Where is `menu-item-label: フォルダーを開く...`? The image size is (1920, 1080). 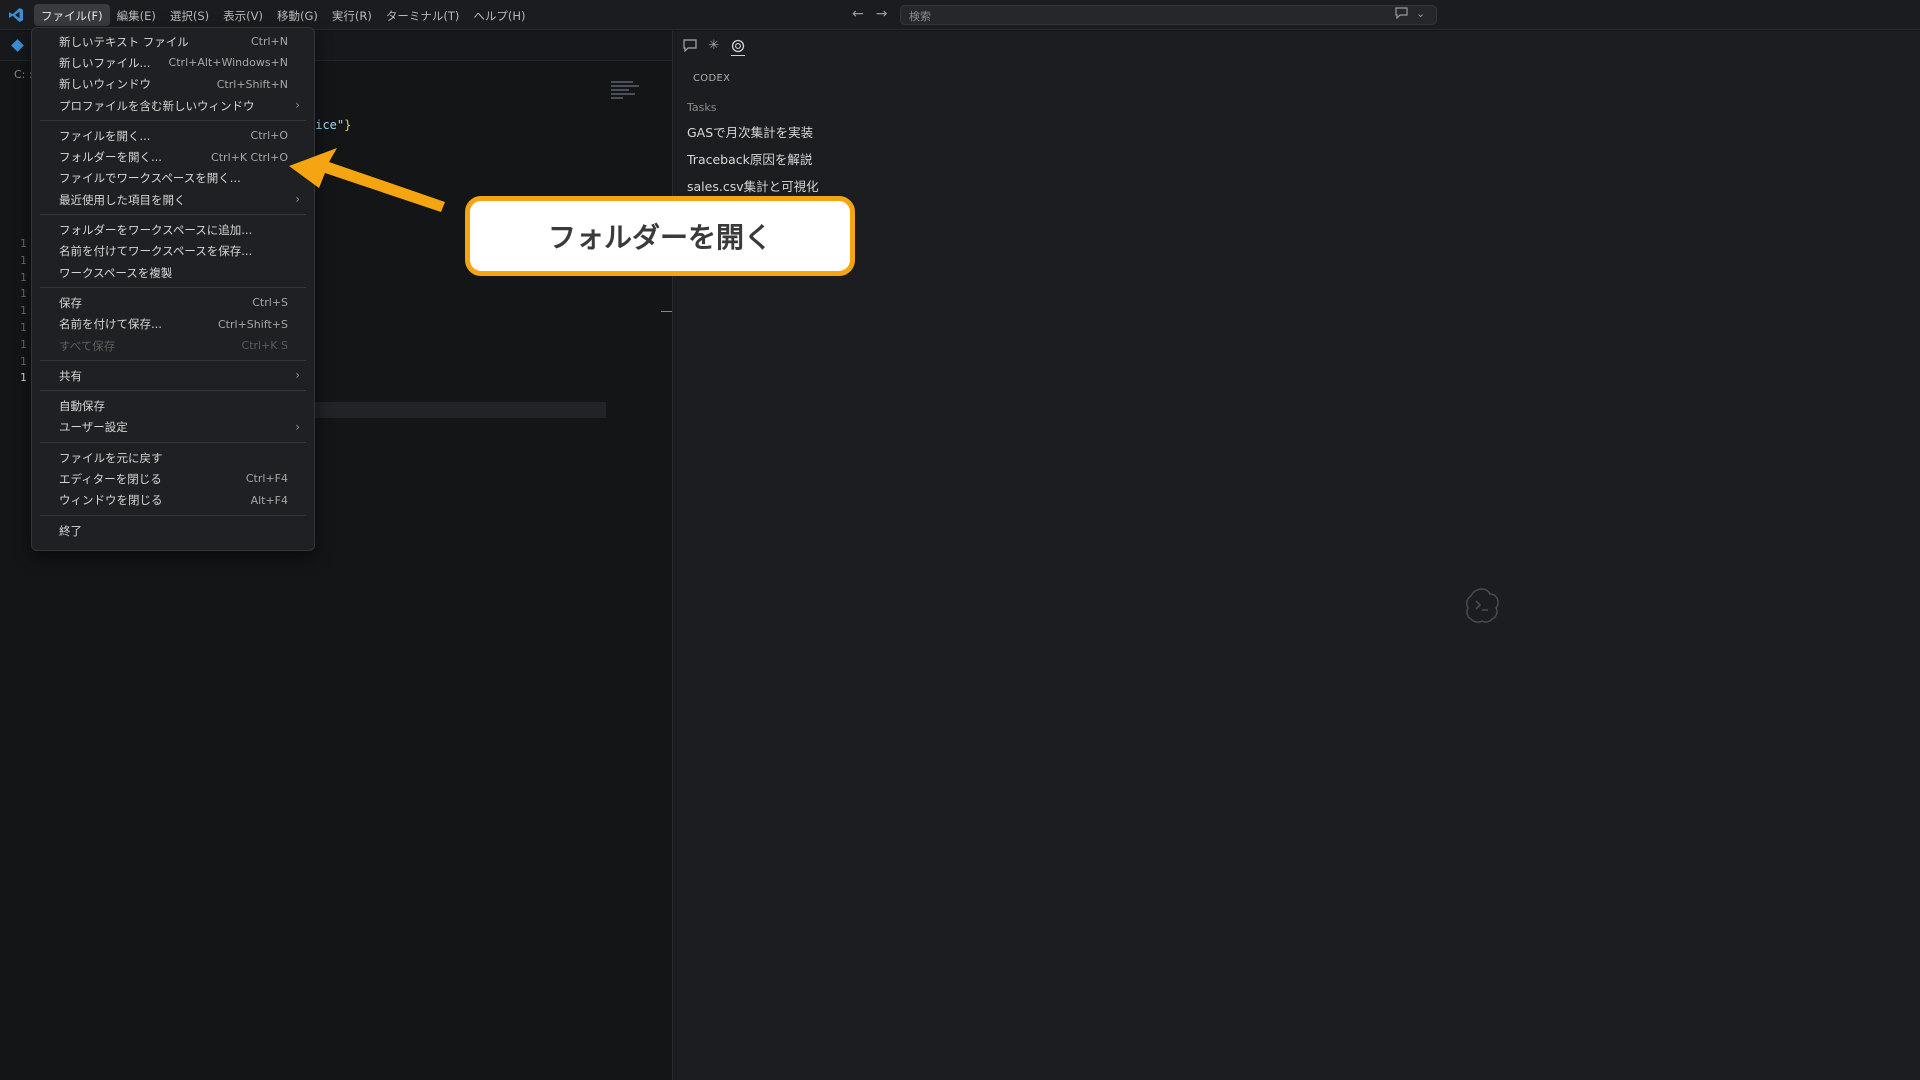
menu-item-label: フォルダーを開く... is located at coordinates (110, 157).